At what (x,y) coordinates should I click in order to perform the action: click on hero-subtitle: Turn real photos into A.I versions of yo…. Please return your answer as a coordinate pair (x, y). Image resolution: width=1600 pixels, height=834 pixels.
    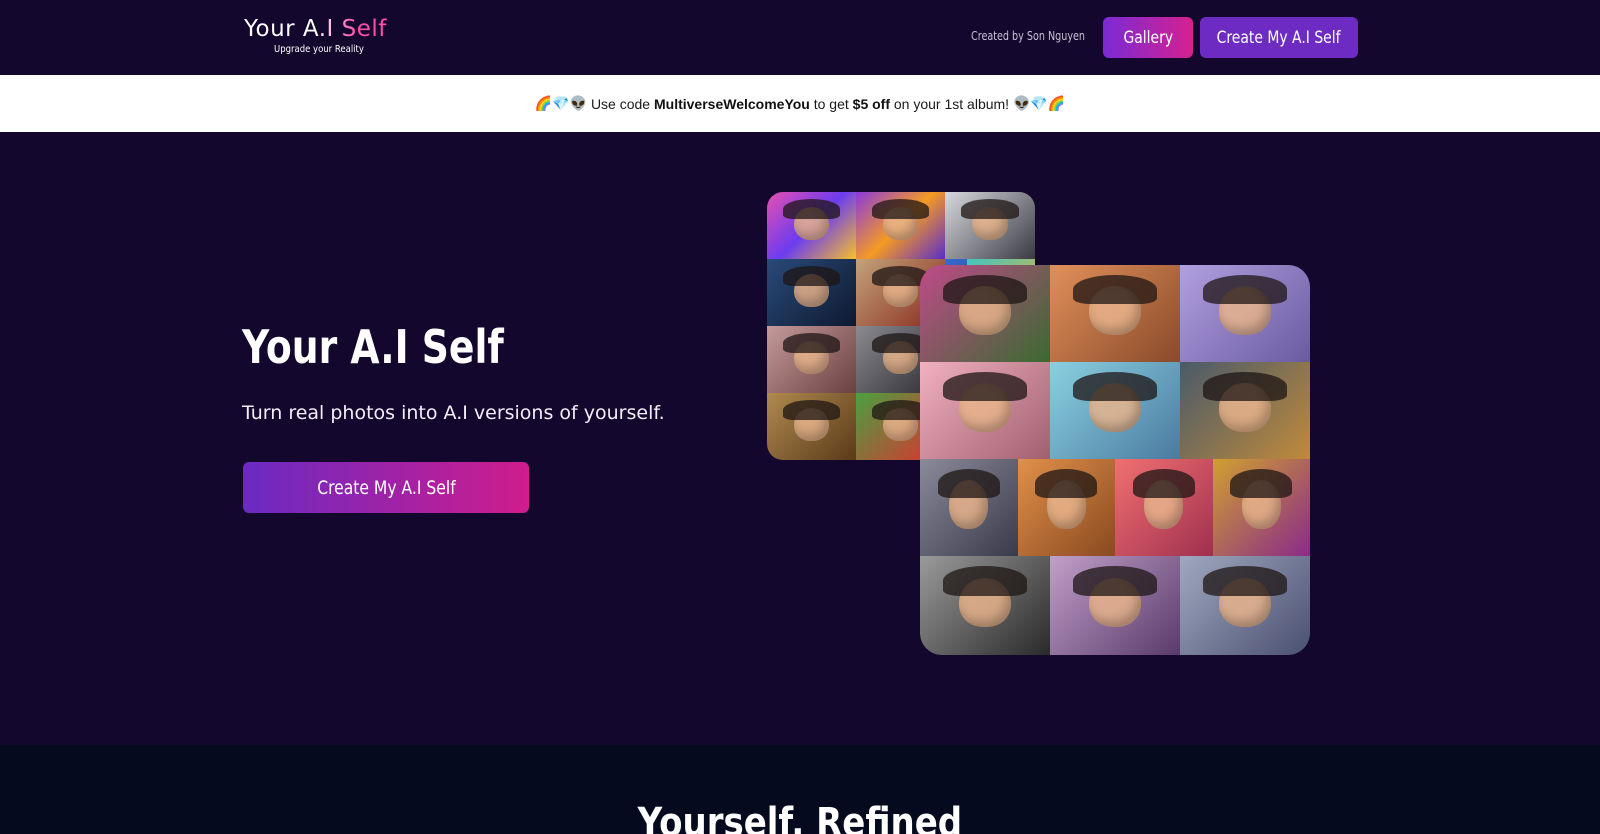
    Looking at the image, I should click on (453, 413).